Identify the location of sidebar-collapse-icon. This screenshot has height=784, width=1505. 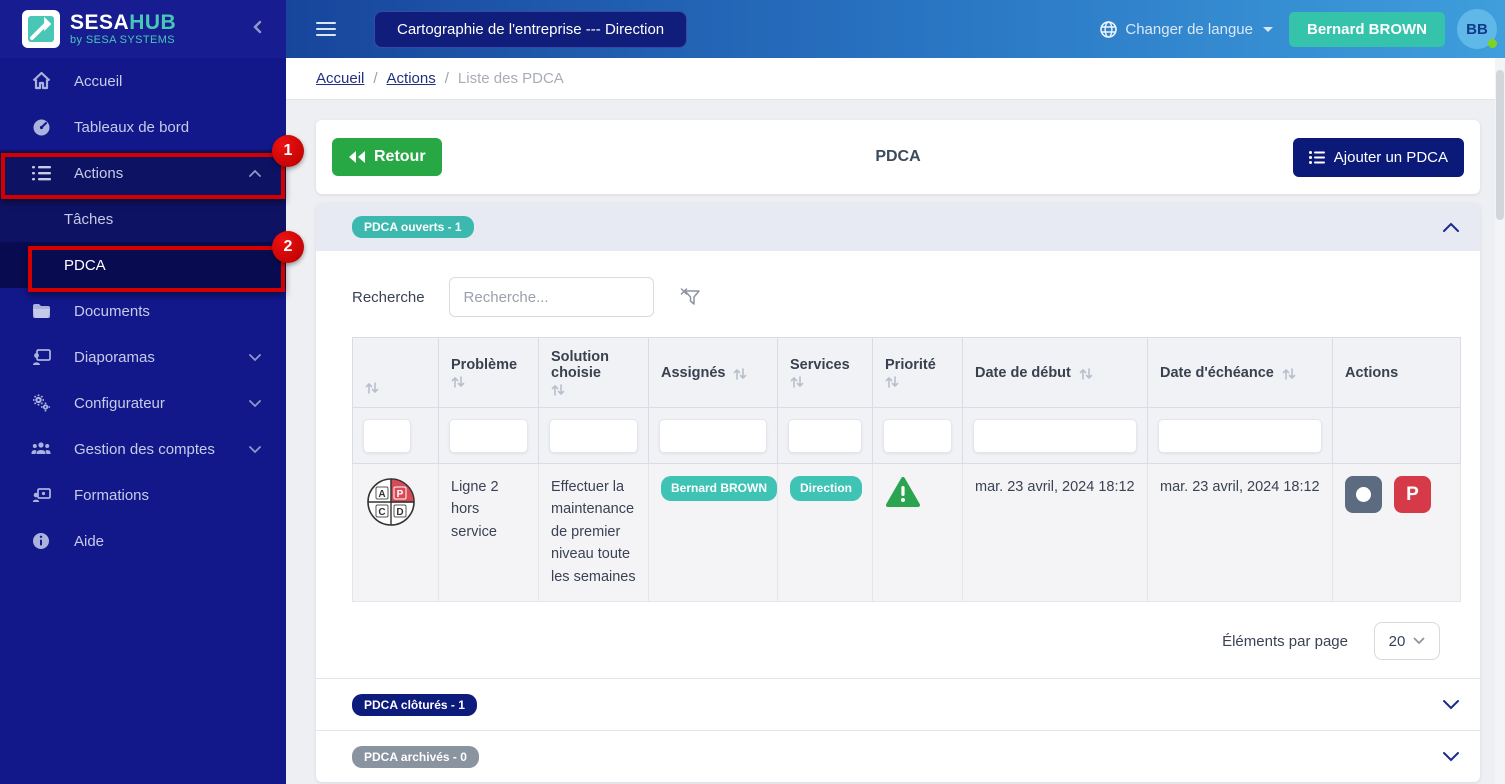
(257, 29).